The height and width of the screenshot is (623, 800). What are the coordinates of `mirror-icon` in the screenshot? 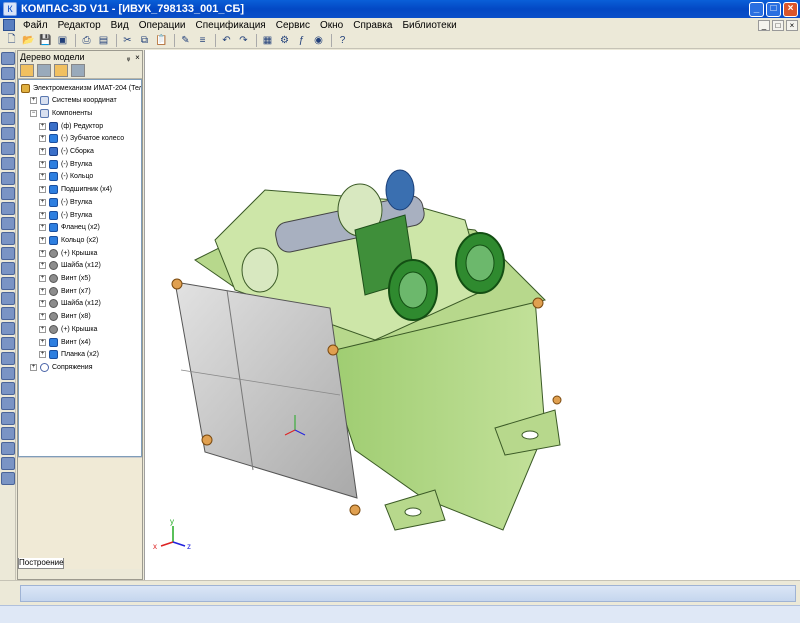 It's located at (8, 388).